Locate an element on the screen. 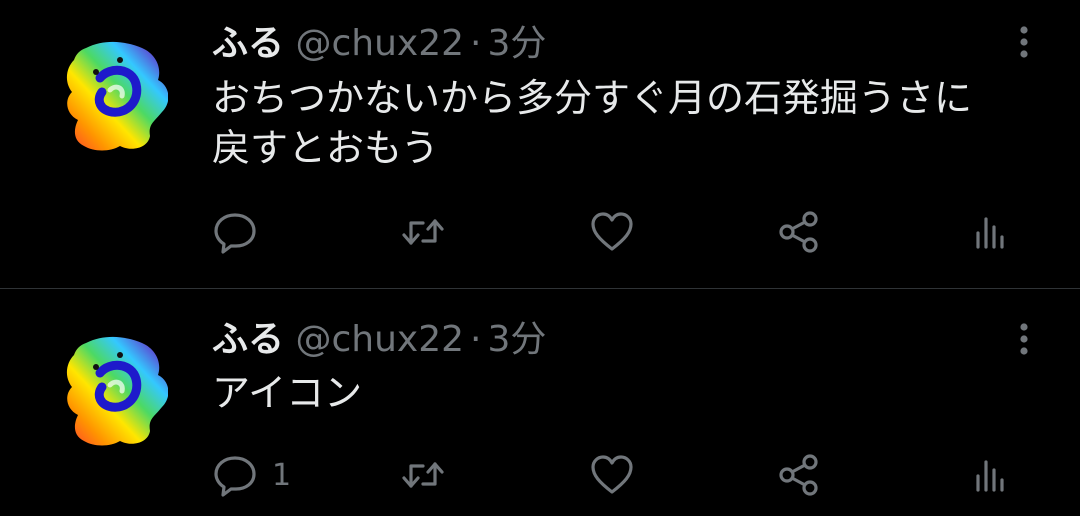  reply-button is located at coordinates (242, 232).